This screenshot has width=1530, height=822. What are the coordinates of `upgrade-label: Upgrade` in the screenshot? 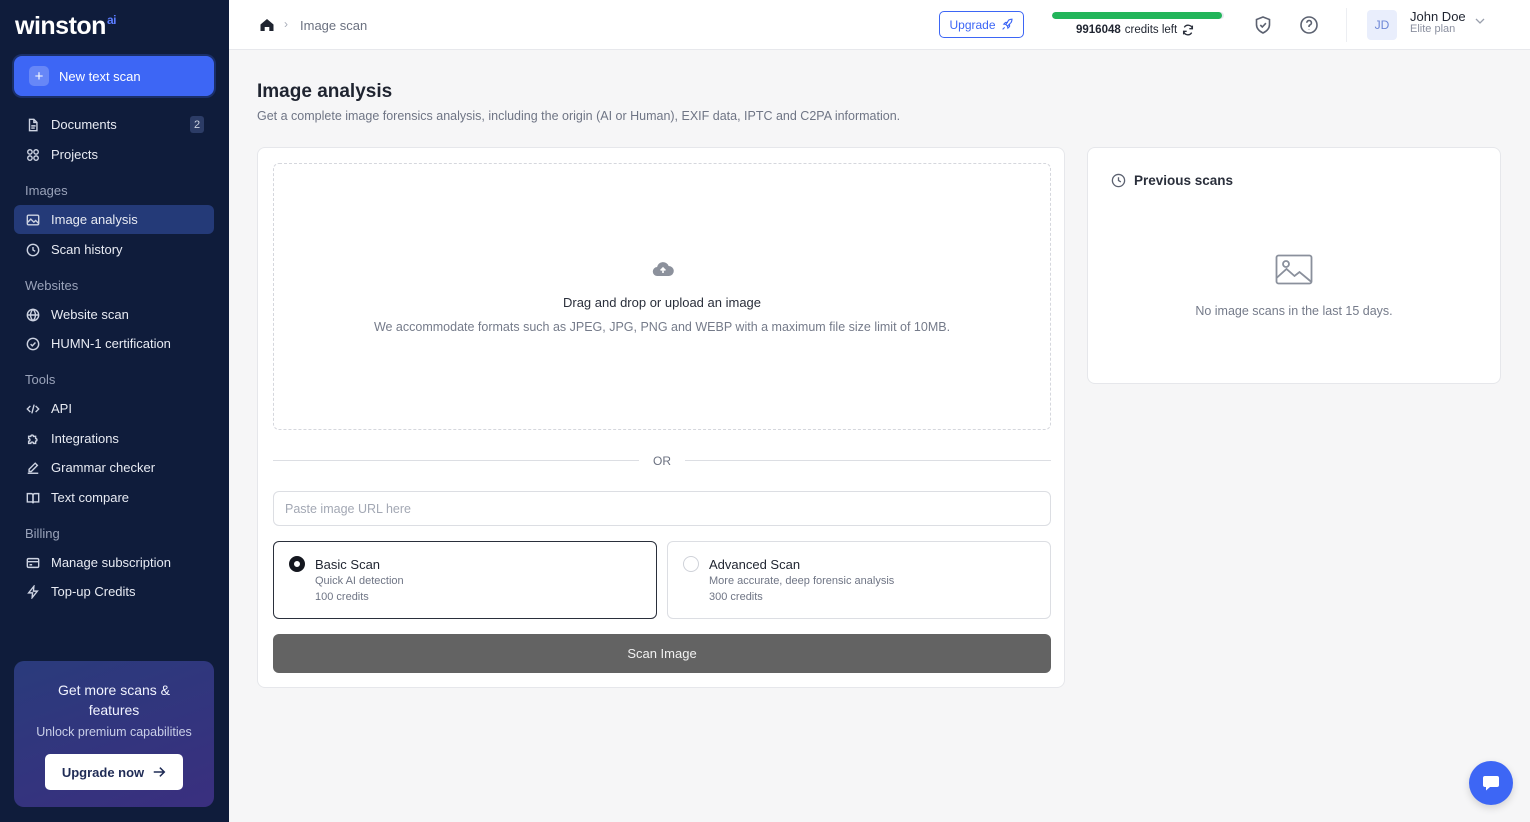 It's located at (972, 24).